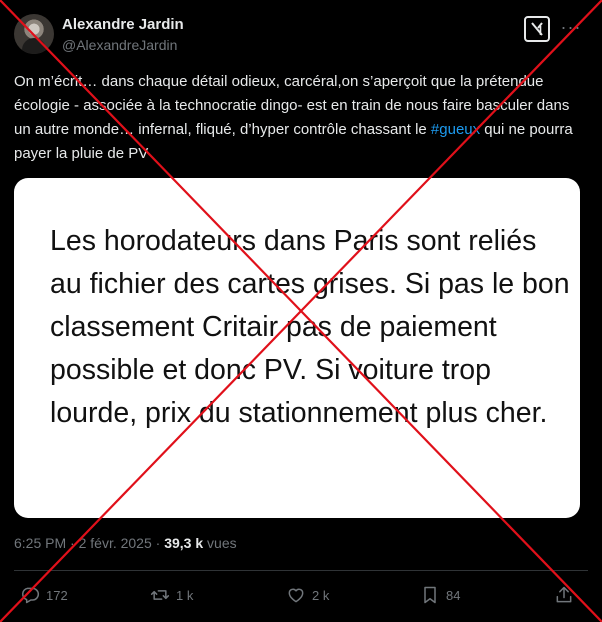 The height and width of the screenshot is (622, 602). I want to click on reply-button: 172, so click(44, 595).